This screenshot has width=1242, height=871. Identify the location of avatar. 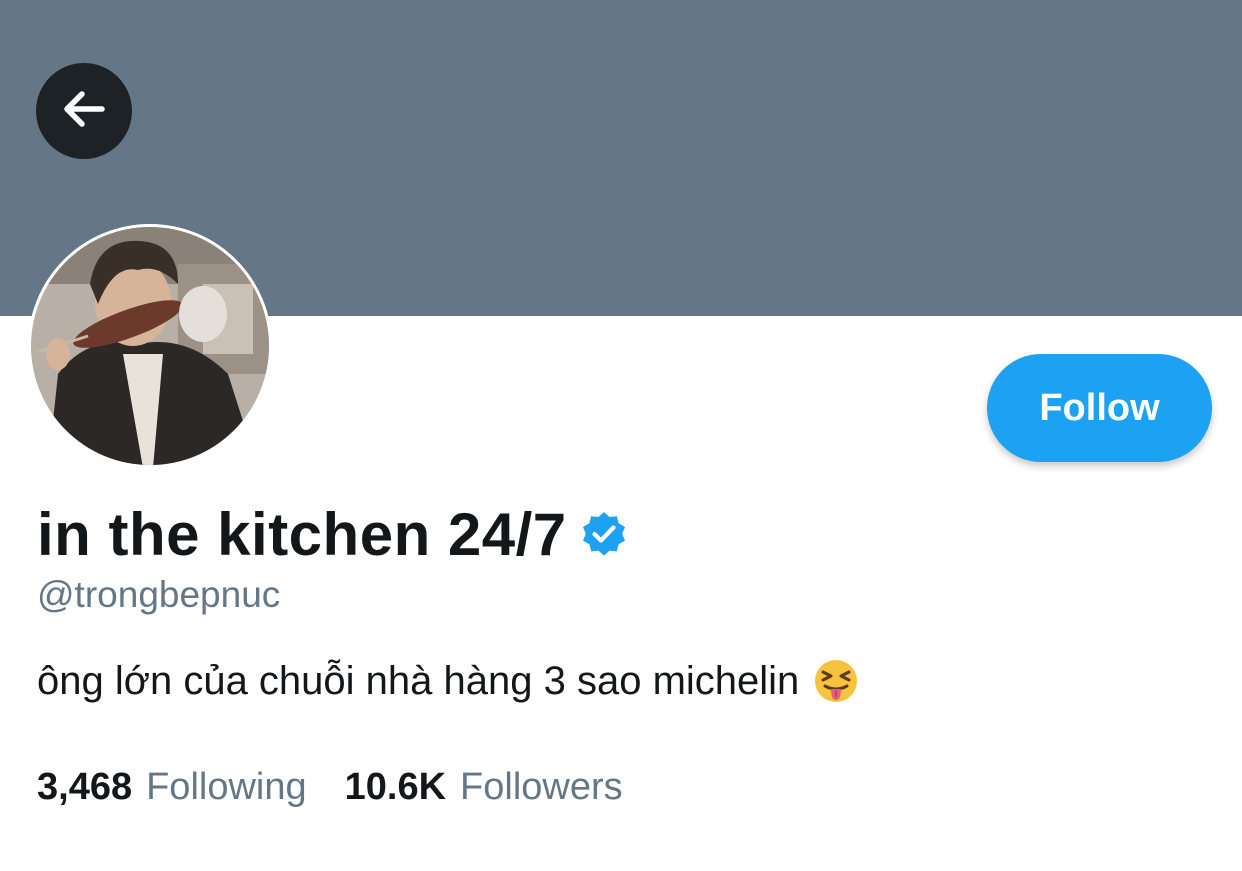
(150, 346).